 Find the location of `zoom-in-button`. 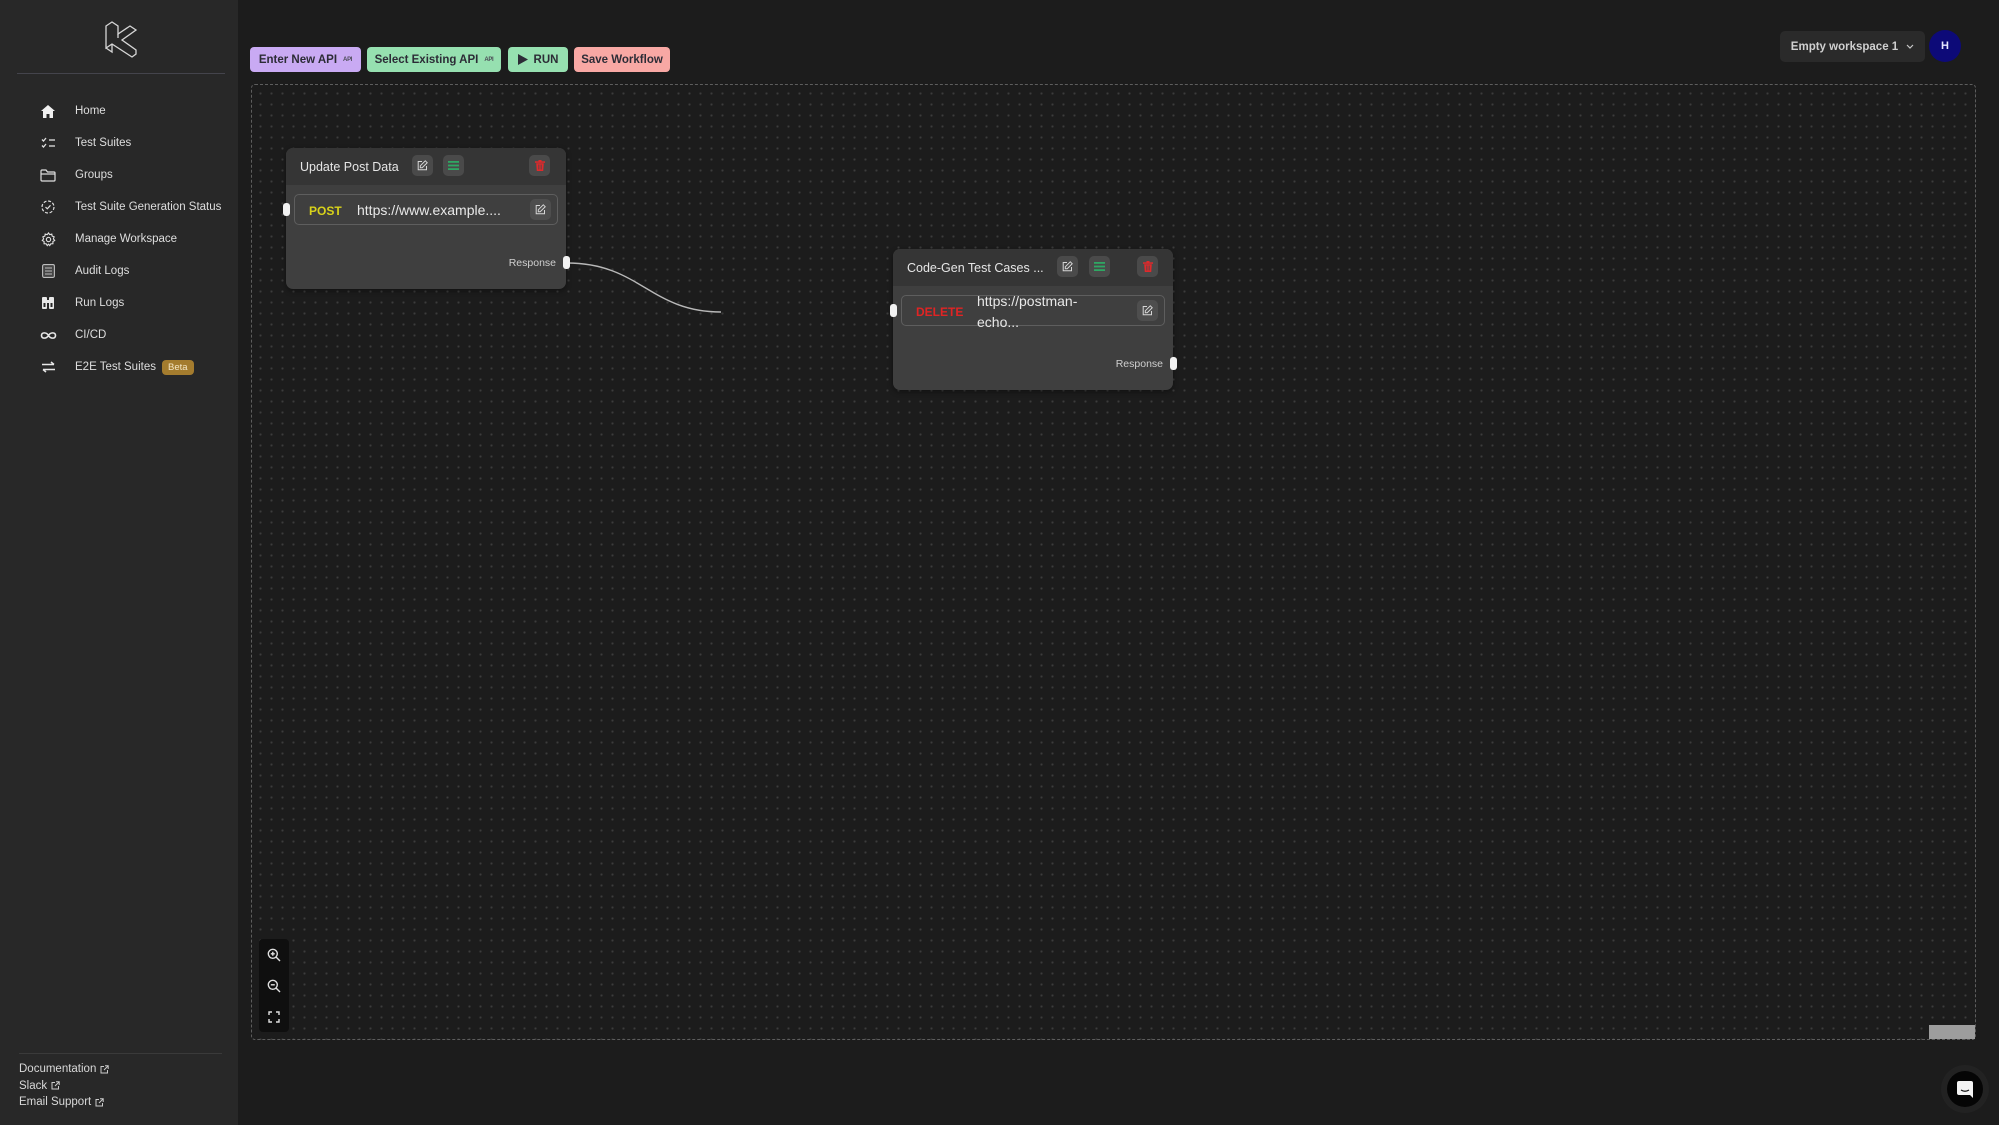

zoom-in-button is located at coordinates (274, 954).